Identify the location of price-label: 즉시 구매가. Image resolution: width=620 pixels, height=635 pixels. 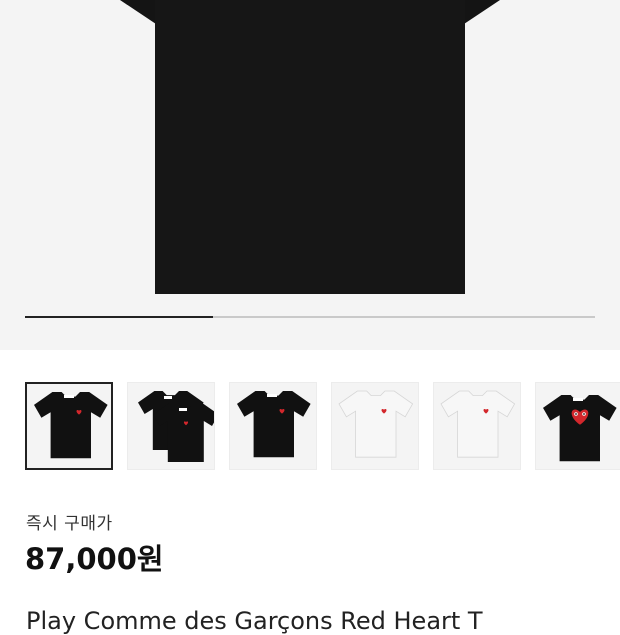
(69, 524).